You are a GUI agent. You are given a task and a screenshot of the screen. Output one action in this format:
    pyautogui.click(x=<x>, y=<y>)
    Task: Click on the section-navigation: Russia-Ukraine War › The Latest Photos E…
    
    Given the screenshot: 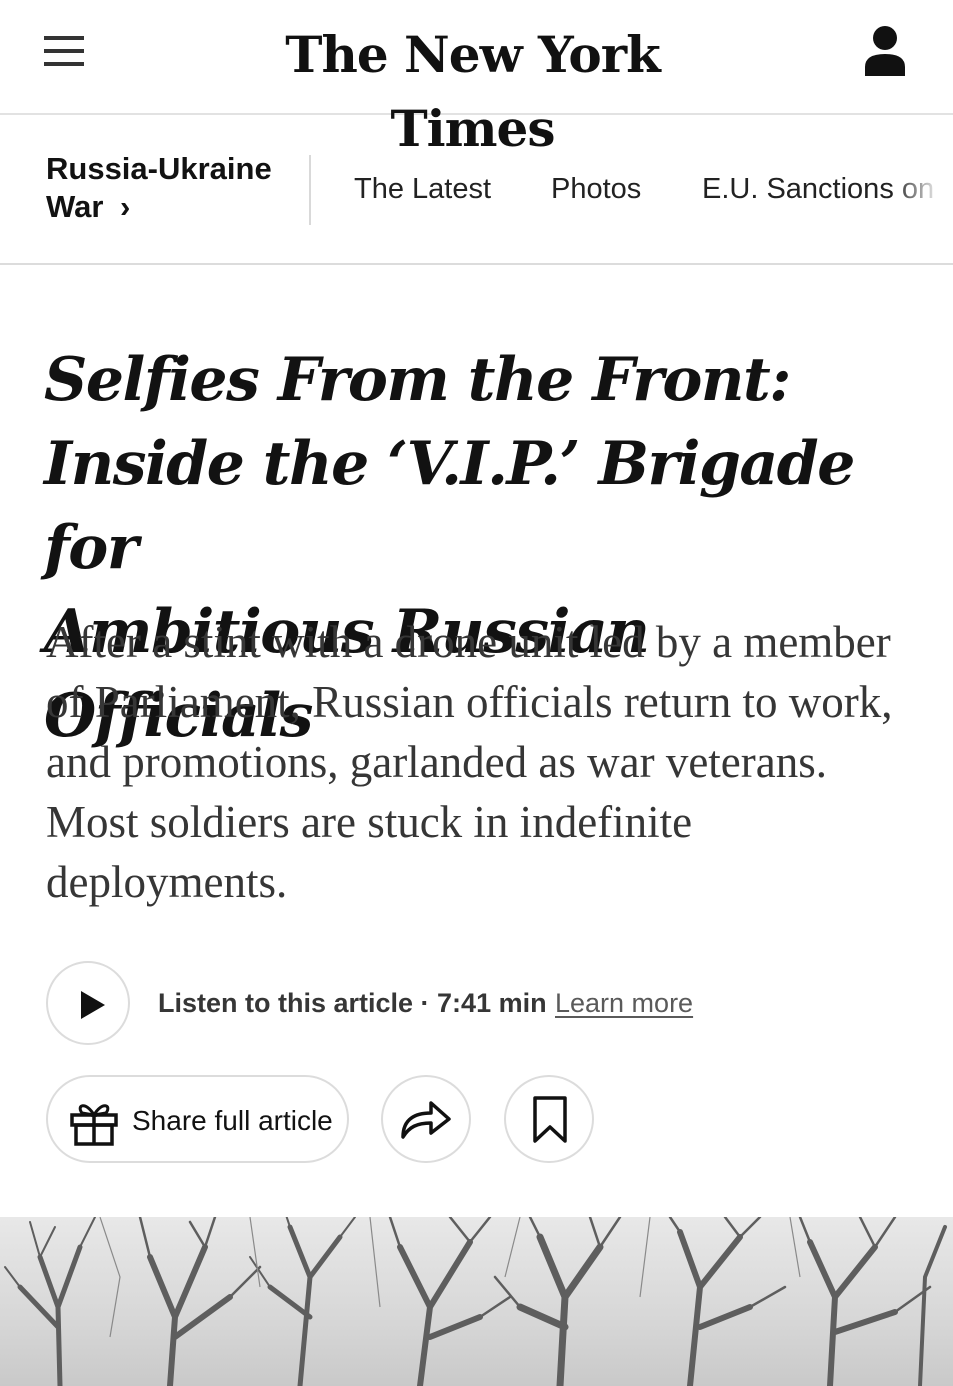 What is the action you would take?
    pyautogui.click(x=476, y=190)
    